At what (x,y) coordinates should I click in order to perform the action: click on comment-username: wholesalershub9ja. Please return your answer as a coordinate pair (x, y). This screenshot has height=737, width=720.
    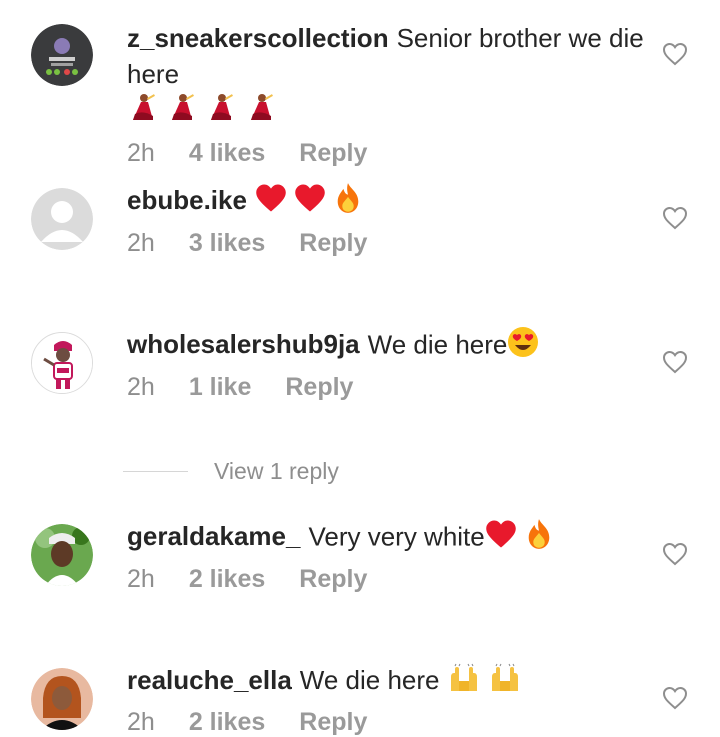
    Looking at the image, I should click on (243, 344).